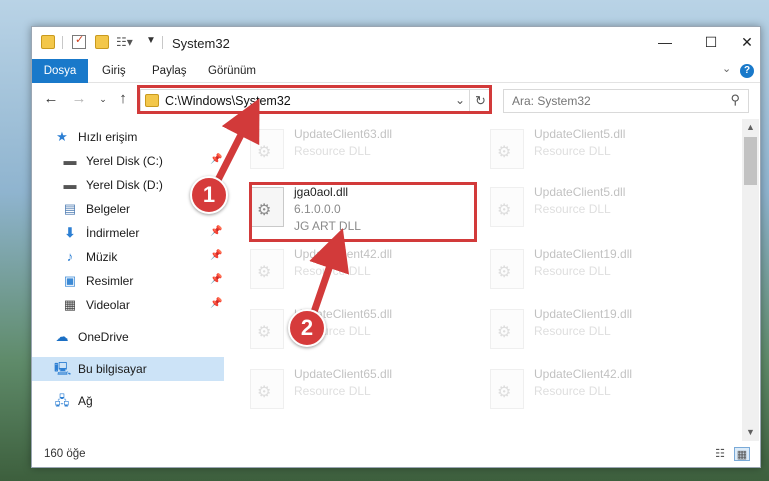  What do you see at coordinates (282, 207) in the screenshot?
I see `annotation-arrows` at bounding box center [282, 207].